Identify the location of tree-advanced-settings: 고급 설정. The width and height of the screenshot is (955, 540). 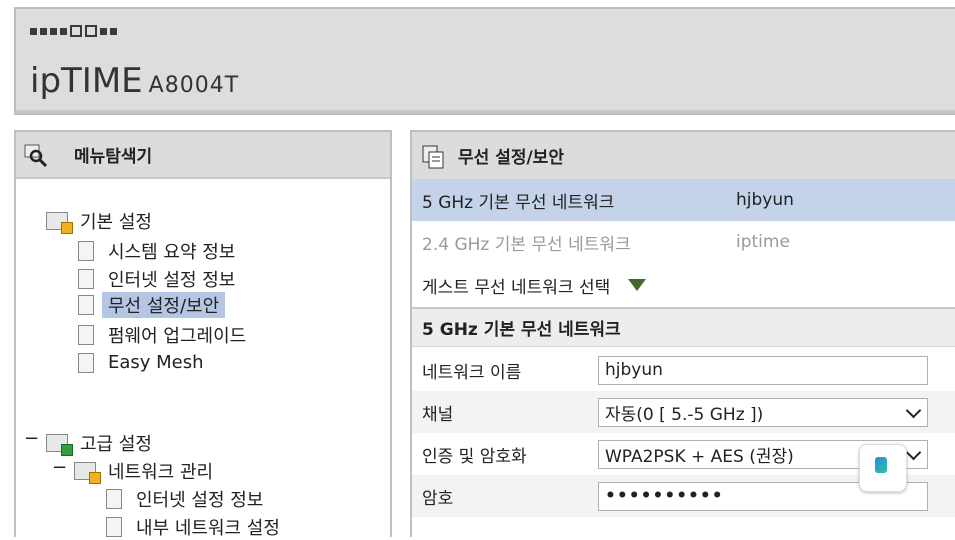
(99, 443).